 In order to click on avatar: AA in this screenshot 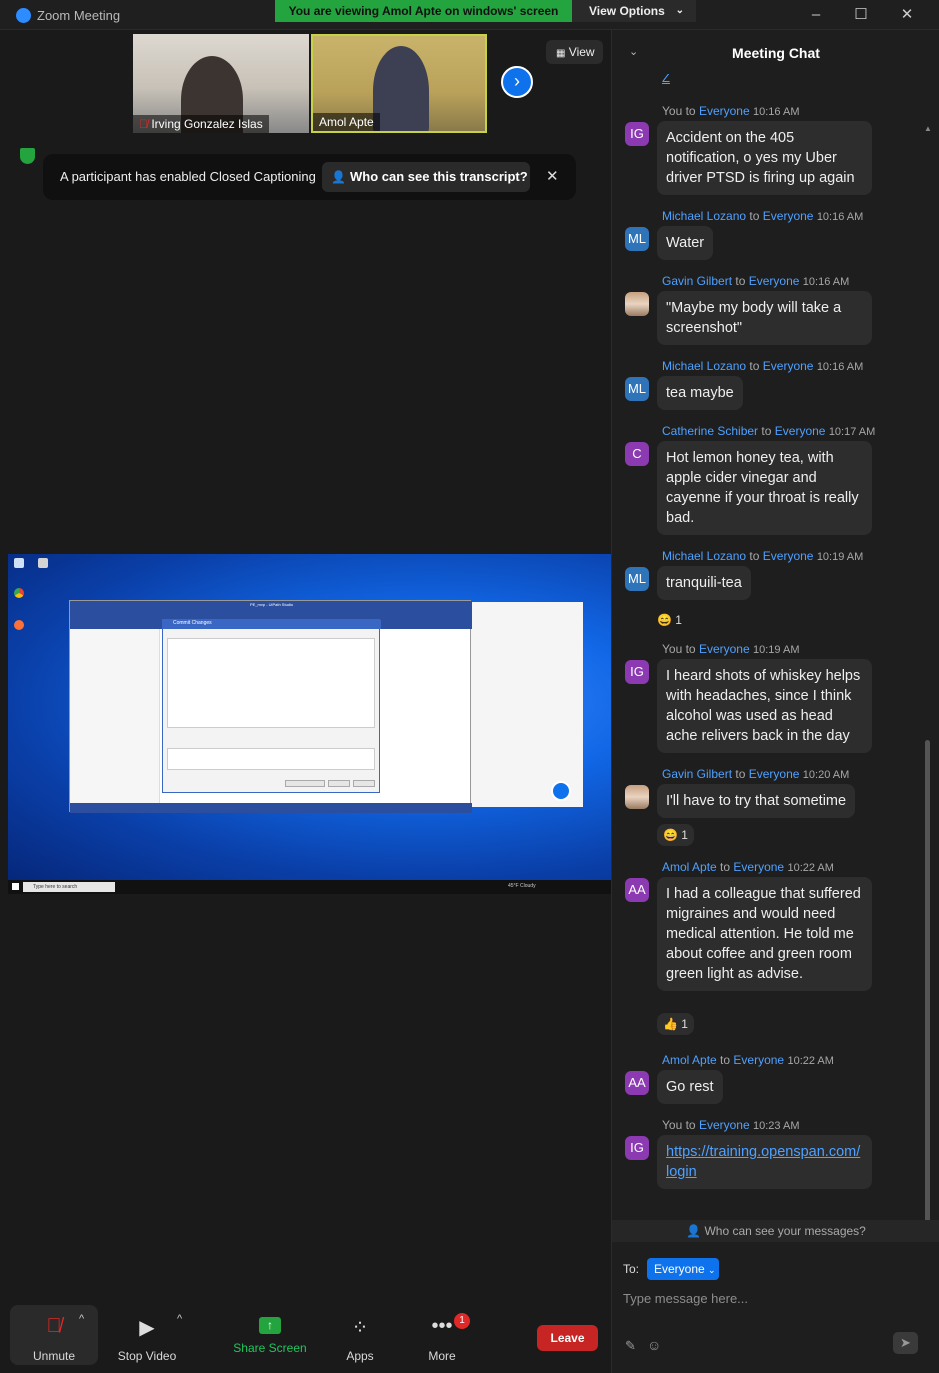, I will do `click(637, 890)`.